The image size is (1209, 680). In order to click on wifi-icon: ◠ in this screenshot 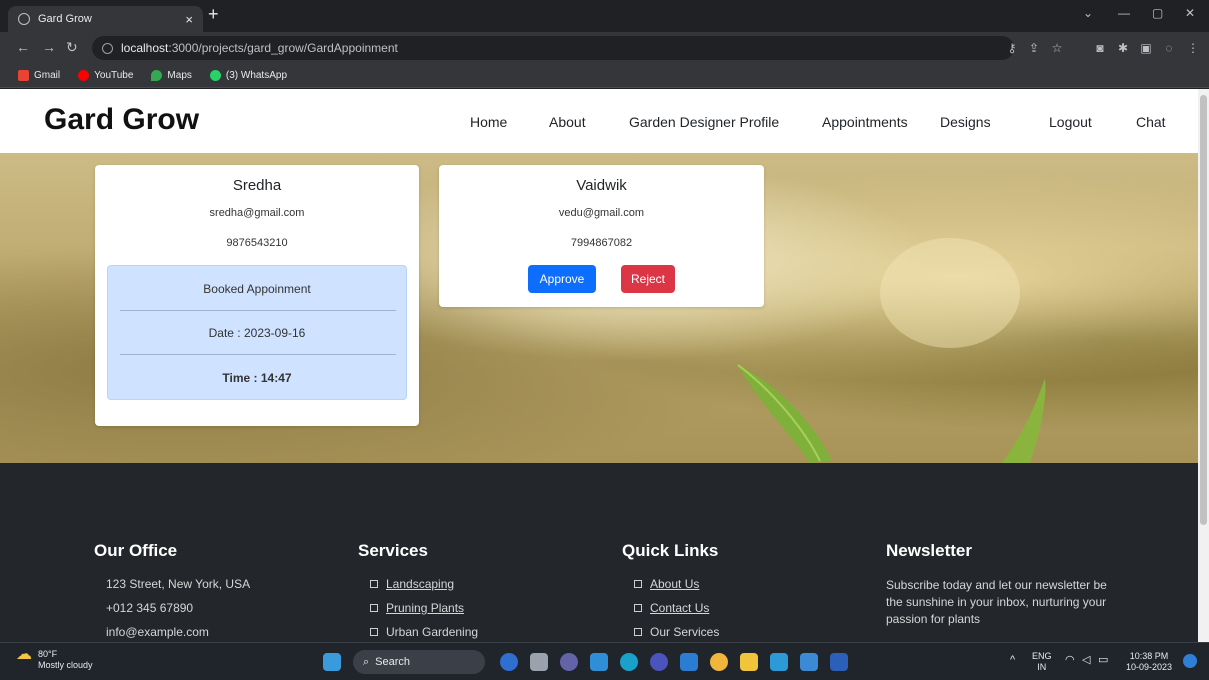, I will do `click(1070, 660)`.